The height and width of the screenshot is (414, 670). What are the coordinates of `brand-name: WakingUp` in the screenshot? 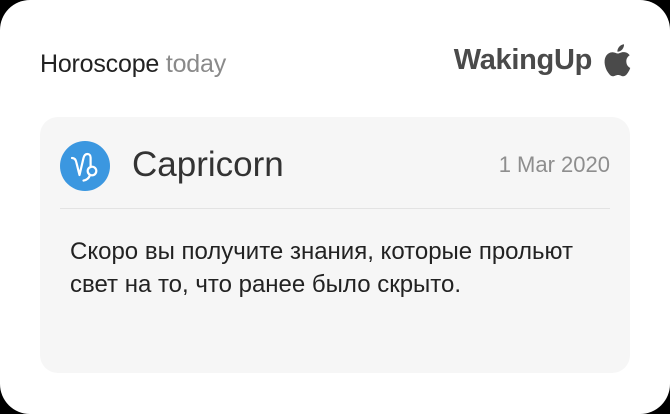 It's located at (523, 59).